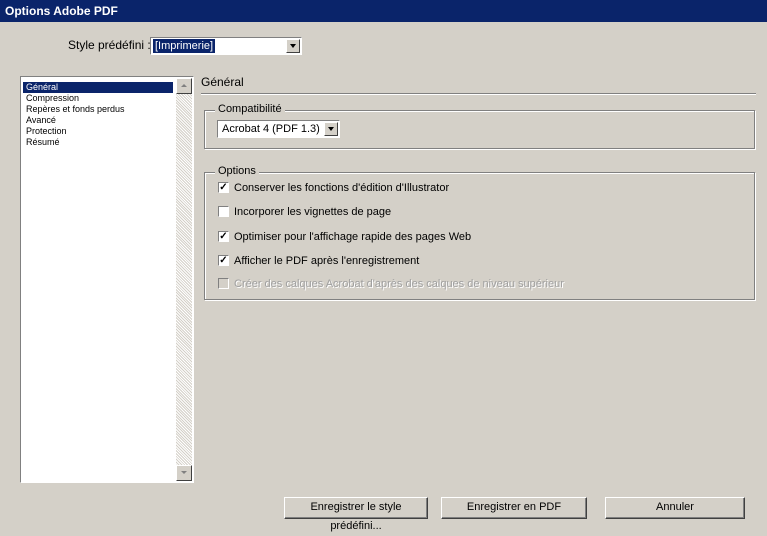  Describe the element at coordinates (109, 45) in the screenshot. I see `preset-label: Style prédéfini :` at that location.